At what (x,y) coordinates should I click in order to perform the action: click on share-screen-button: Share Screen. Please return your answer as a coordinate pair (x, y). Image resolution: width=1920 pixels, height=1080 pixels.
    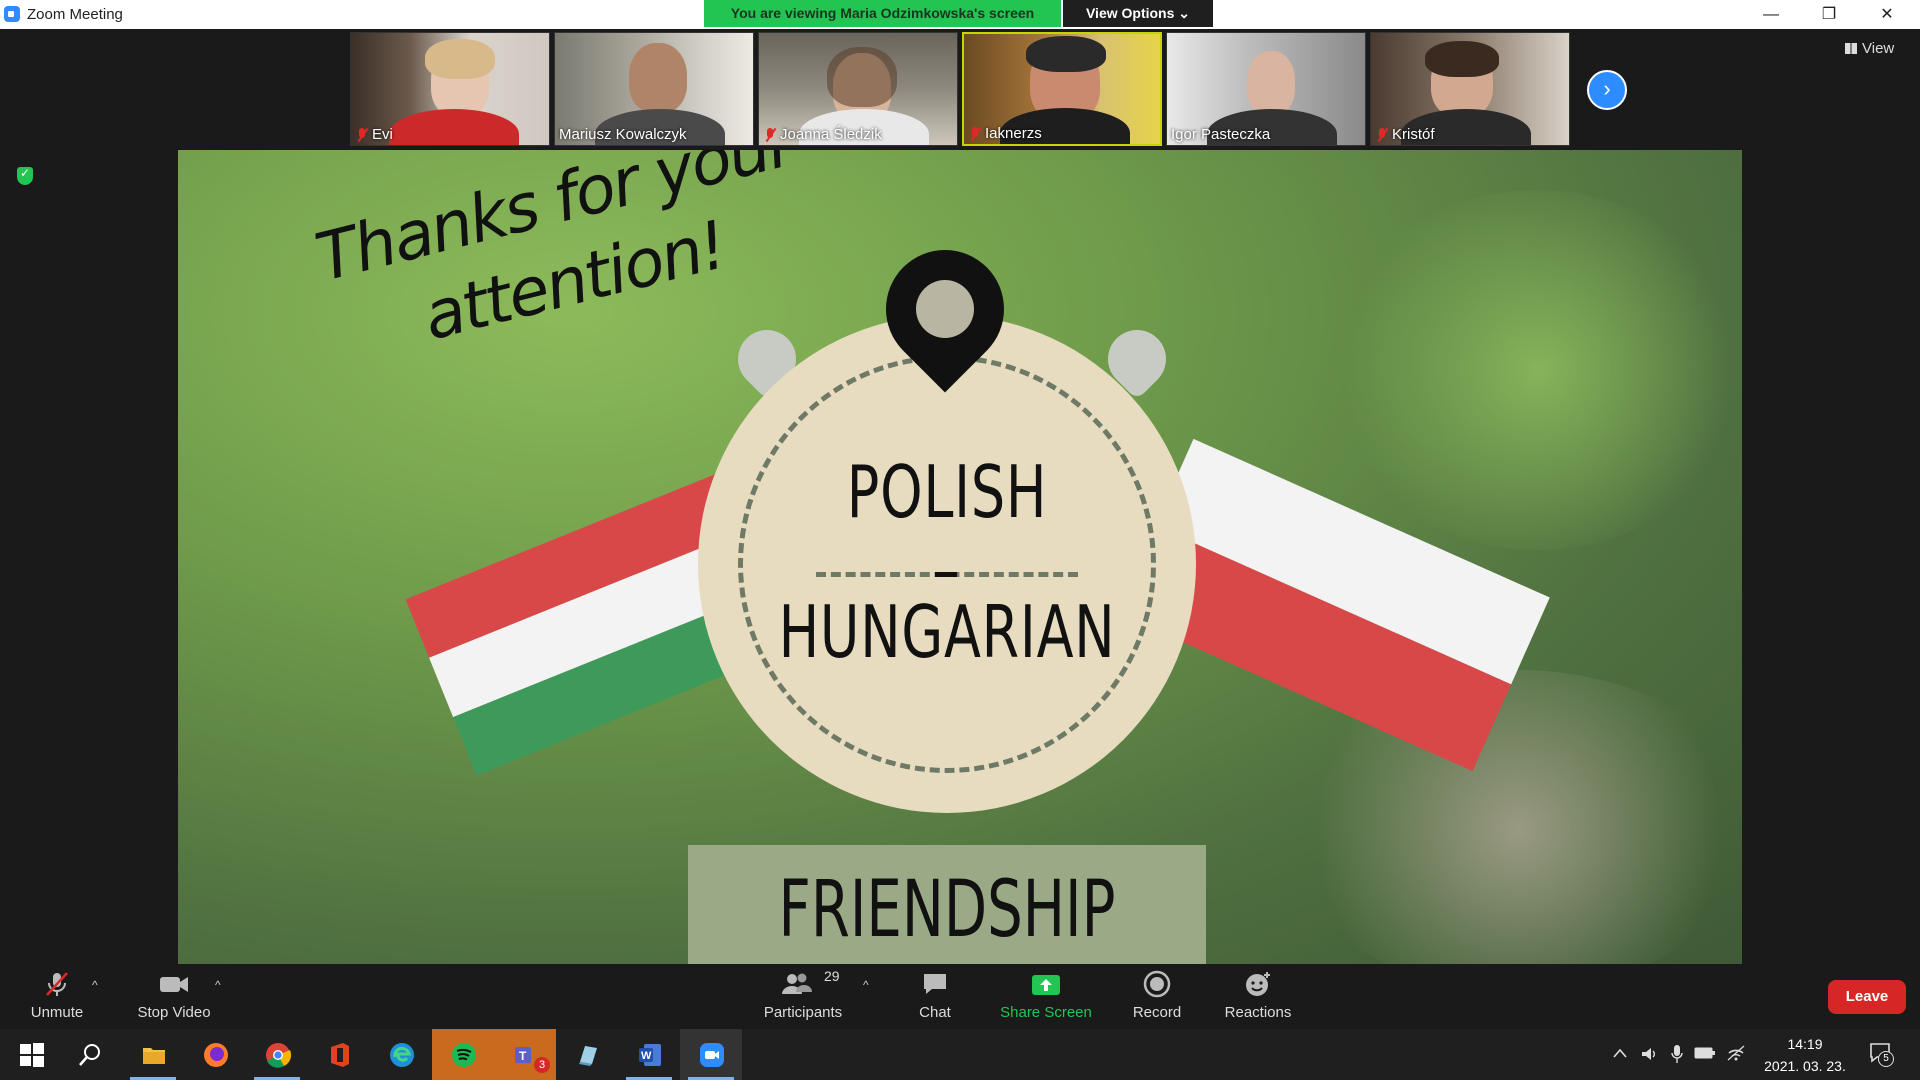
    Looking at the image, I should click on (1046, 995).